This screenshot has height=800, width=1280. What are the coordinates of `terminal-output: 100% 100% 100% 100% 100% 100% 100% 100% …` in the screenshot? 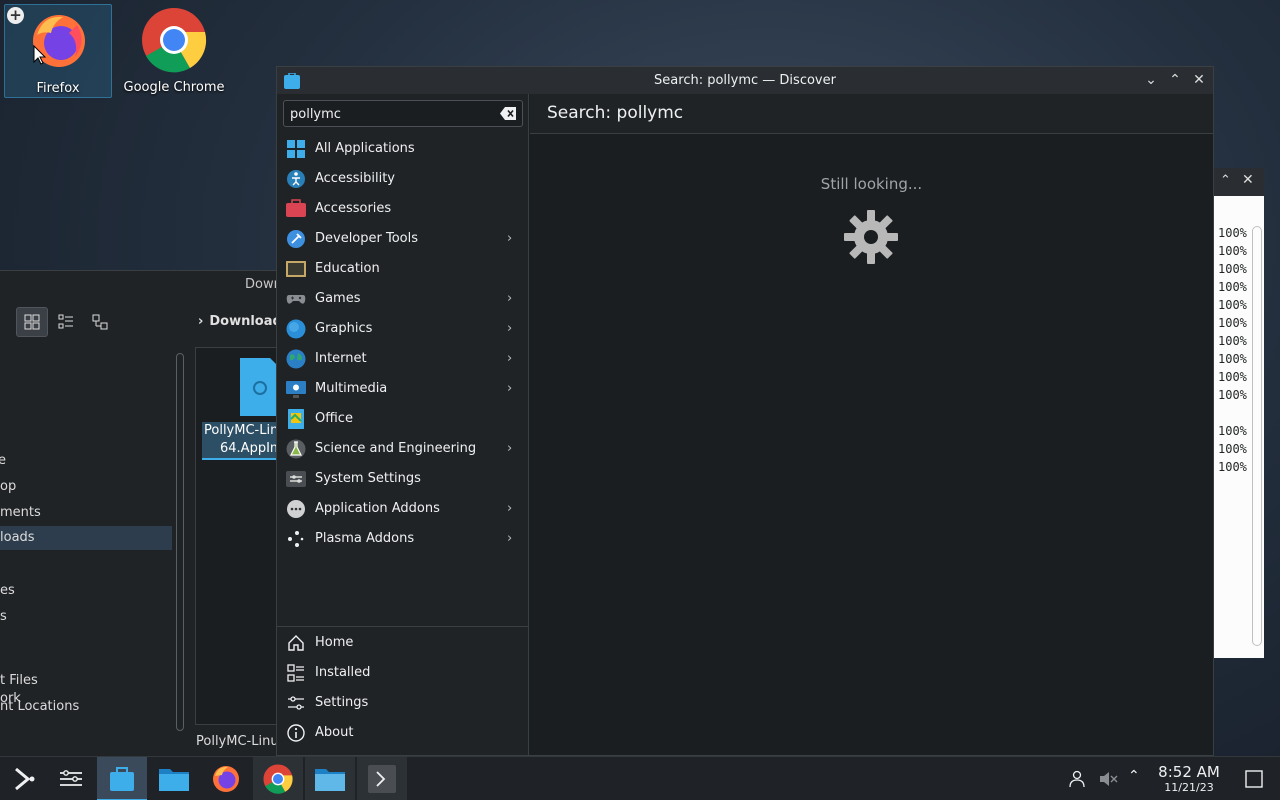 It's located at (1239, 427).